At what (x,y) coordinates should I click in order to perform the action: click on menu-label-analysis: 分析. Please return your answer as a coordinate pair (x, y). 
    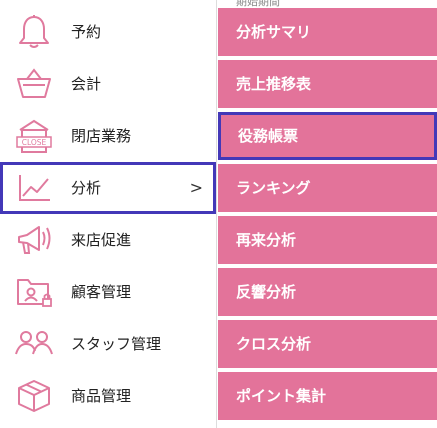
    Looking at the image, I should click on (86, 188).